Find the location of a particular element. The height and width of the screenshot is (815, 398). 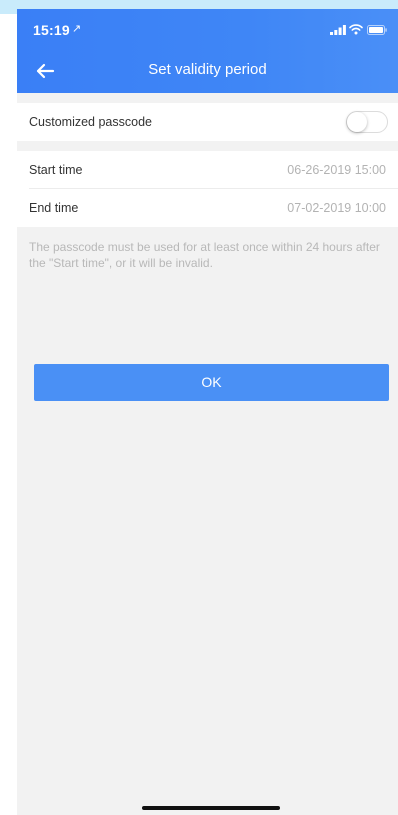

customized-passcode-label: Customized passcode is located at coordinates (90, 122).